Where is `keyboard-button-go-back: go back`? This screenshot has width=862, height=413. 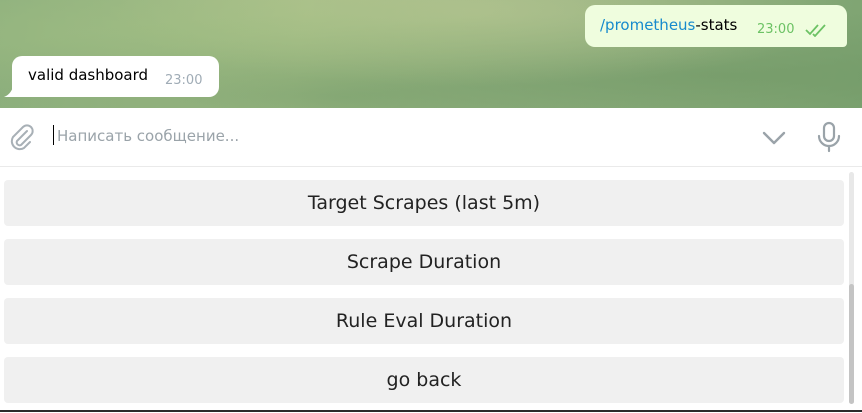
keyboard-button-go-back: go back is located at coordinates (424, 380).